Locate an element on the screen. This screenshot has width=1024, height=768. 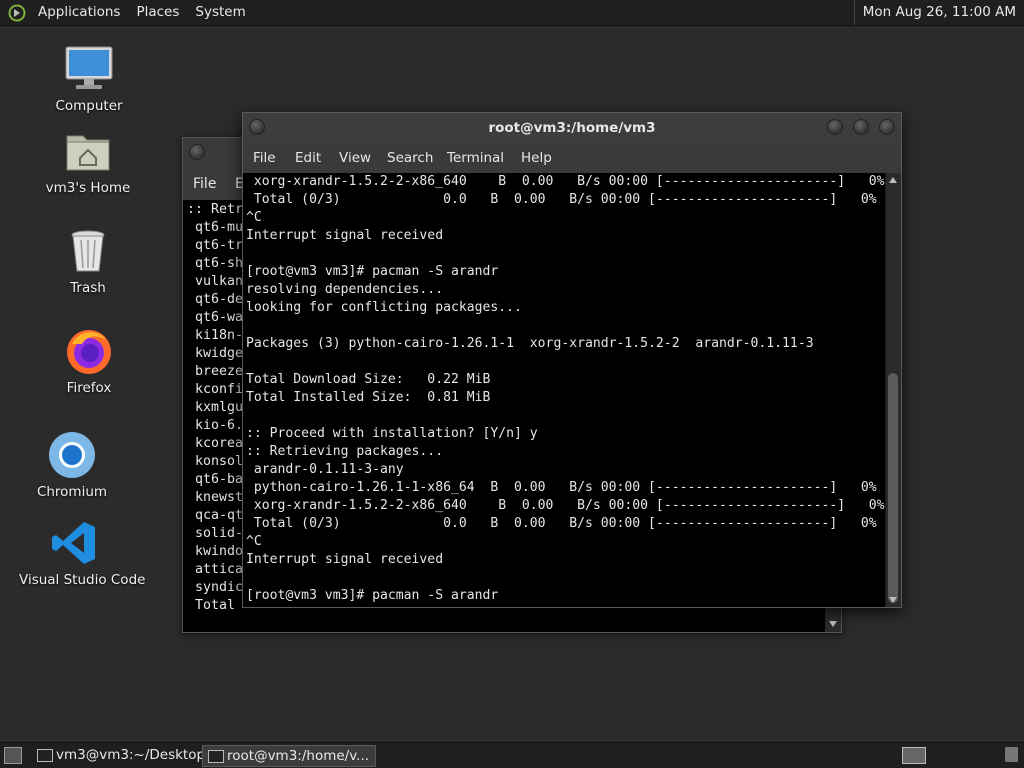
taskbar-item-desktop-terminal: vm3@vm3:~/Desktop is located at coordinates (121, 755).